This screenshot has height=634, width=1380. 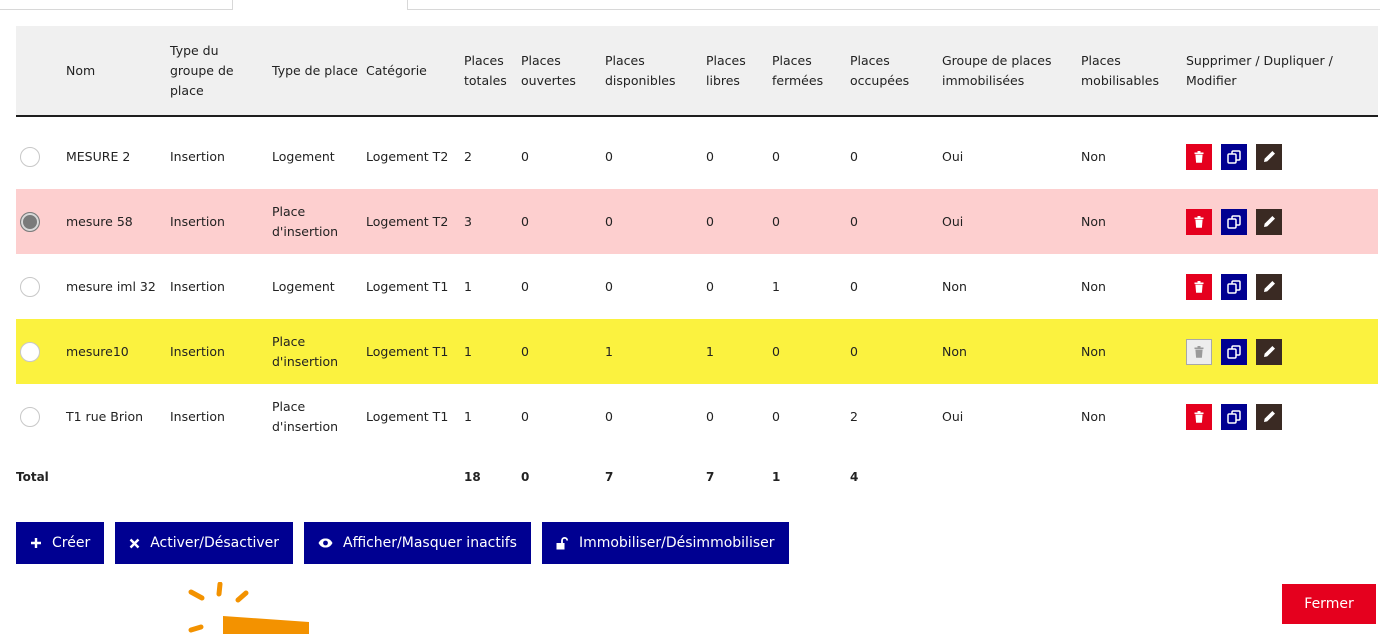 I want to click on header-places-libres: Places libres, so click(x=735, y=71).